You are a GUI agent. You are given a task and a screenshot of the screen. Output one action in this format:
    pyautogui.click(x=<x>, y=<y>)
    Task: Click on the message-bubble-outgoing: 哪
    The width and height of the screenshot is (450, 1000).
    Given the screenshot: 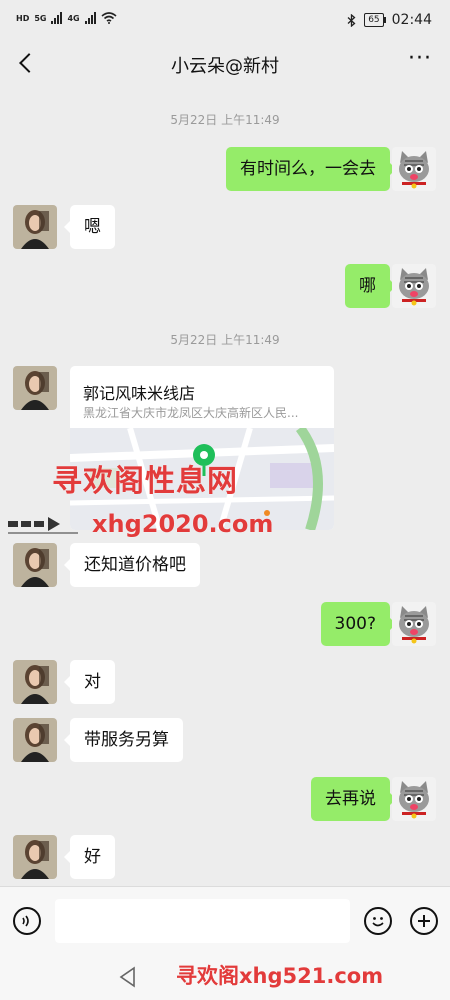 What is the action you would take?
    pyautogui.click(x=370, y=286)
    